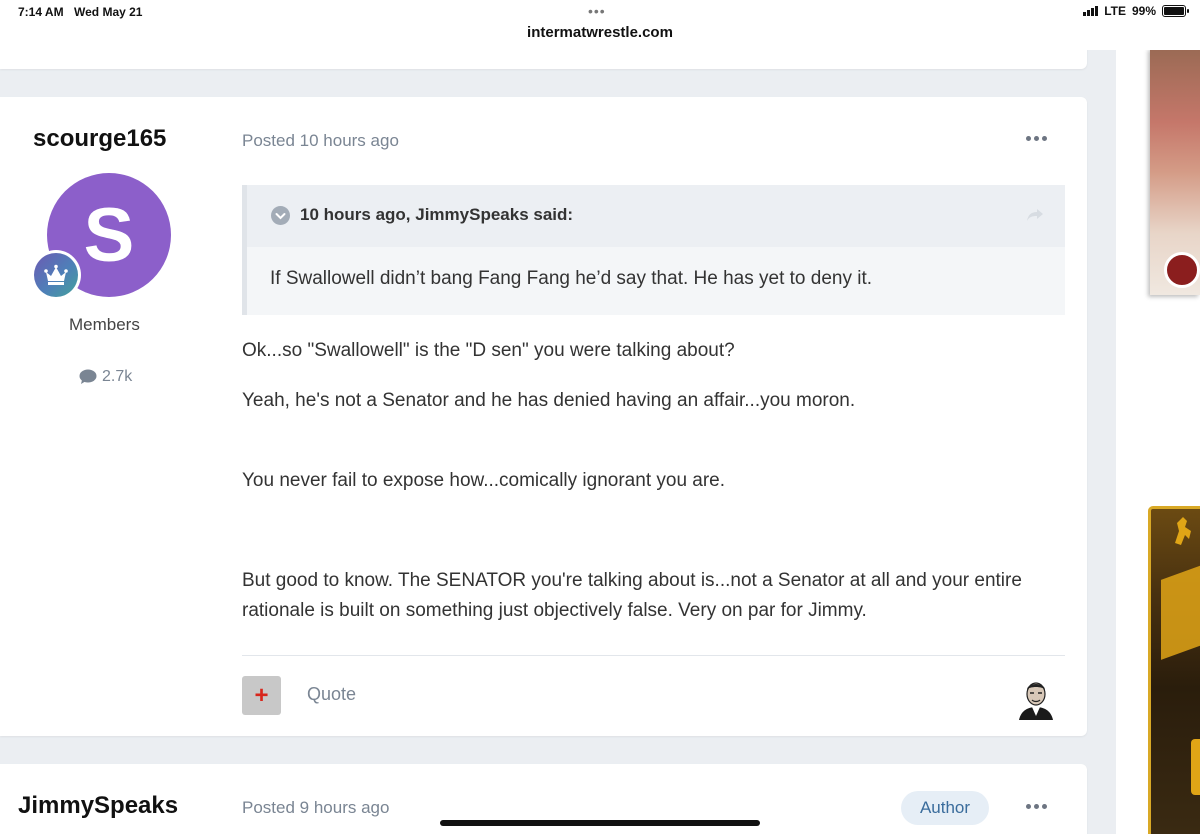  Describe the element at coordinates (331, 694) in the screenshot. I see `quote-button: Quote` at that location.